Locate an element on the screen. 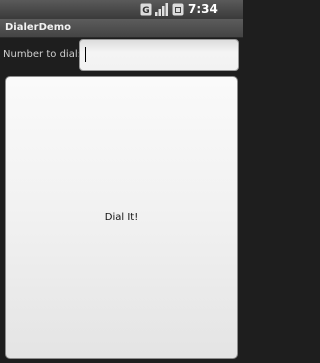 Image resolution: width=320 pixels, height=363 pixels. svg-text: G is located at coordinates (145, 11).